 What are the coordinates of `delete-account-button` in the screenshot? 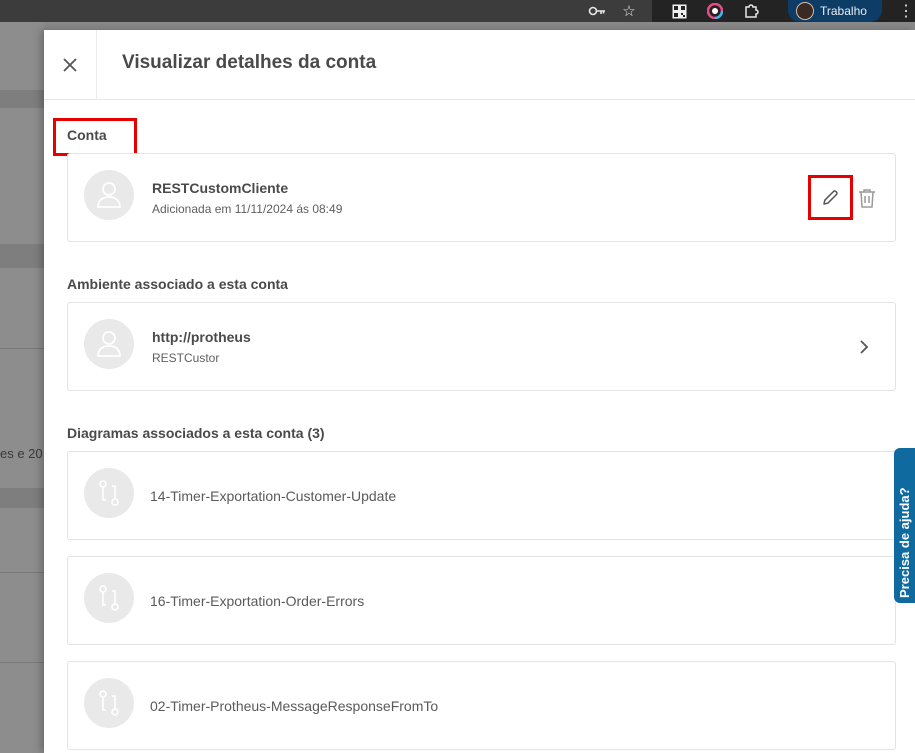 It's located at (867, 198).